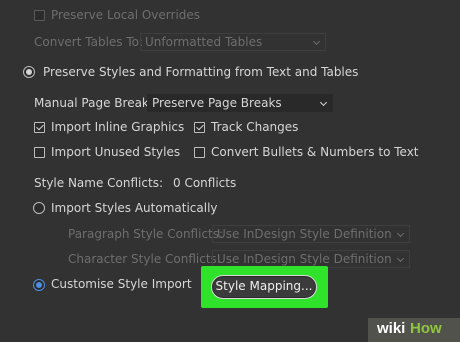 Image resolution: width=460 pixels, height=342 pixels. What do you see at coordinates (146, 234) in the screenshot?
I see `paragraph-style-conflicts-label: Paragraph Style Conflicts:` at bounding box center [146, 234].